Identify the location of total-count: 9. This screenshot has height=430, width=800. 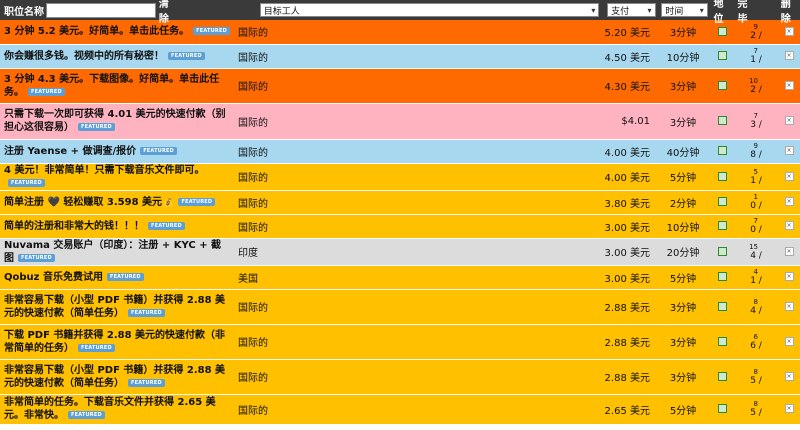
(755, 146).